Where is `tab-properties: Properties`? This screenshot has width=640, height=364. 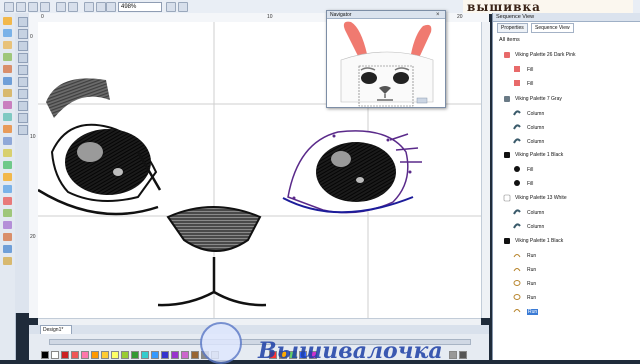 tab-properties: Properties is located at coordinates (512, 28).